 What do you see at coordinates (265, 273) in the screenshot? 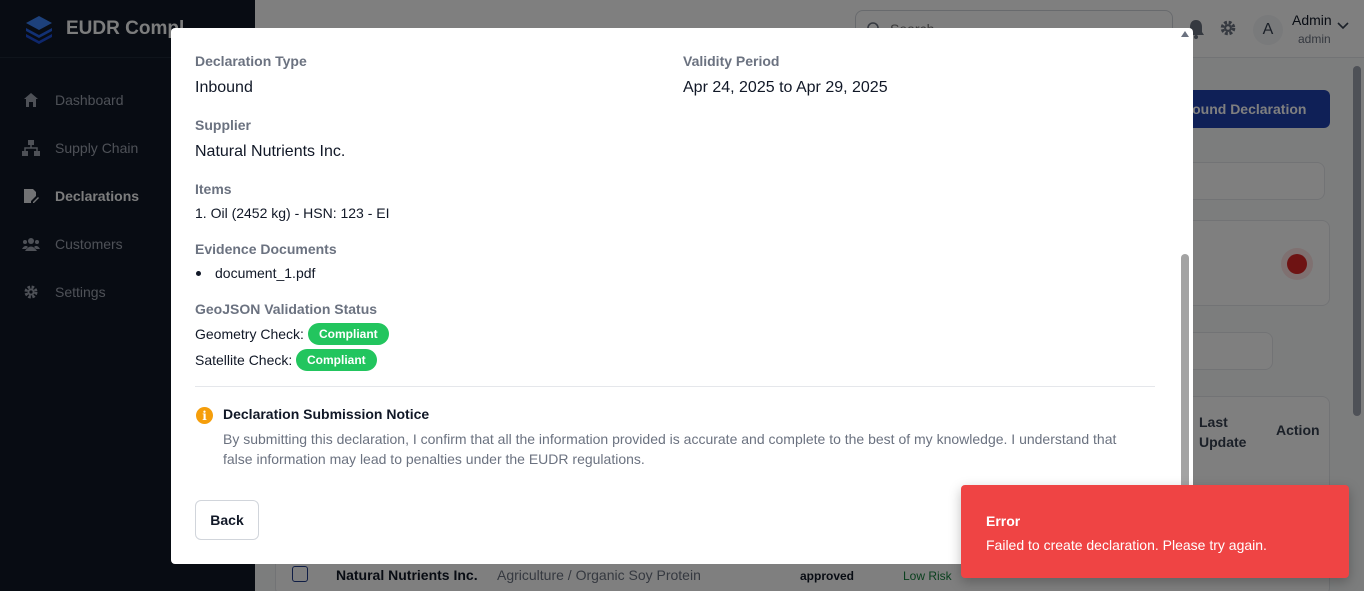
I see `document-link: document_1.pdf` at bounding box center [265, 273].